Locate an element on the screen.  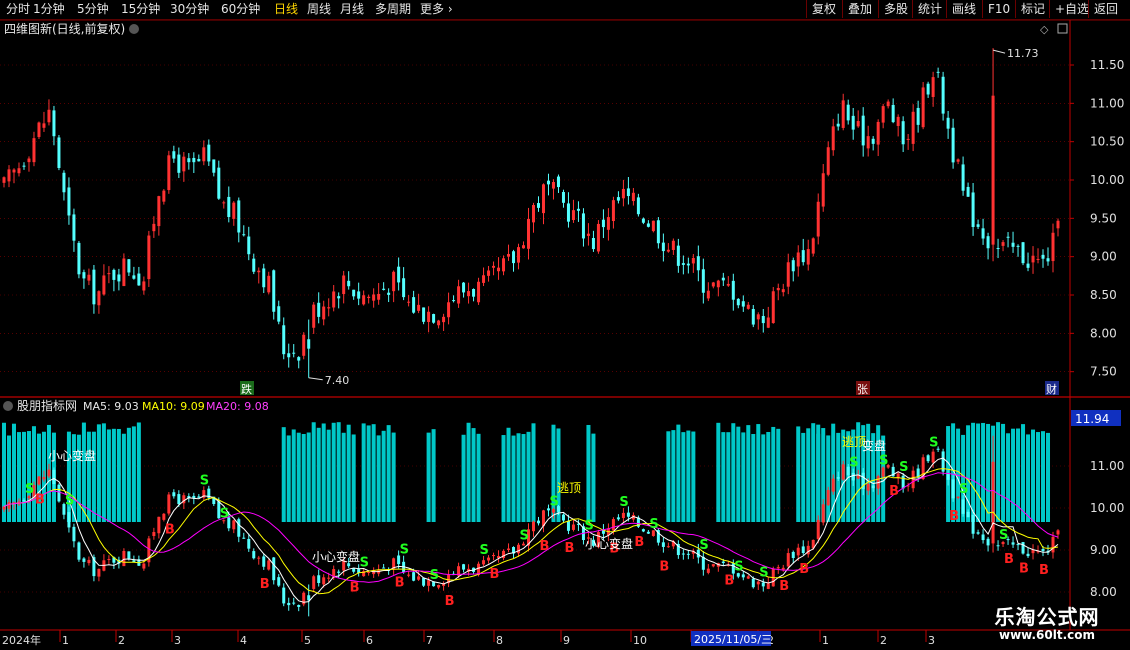
period-tab-daily: 日线 is located at coordinates (286, 9).